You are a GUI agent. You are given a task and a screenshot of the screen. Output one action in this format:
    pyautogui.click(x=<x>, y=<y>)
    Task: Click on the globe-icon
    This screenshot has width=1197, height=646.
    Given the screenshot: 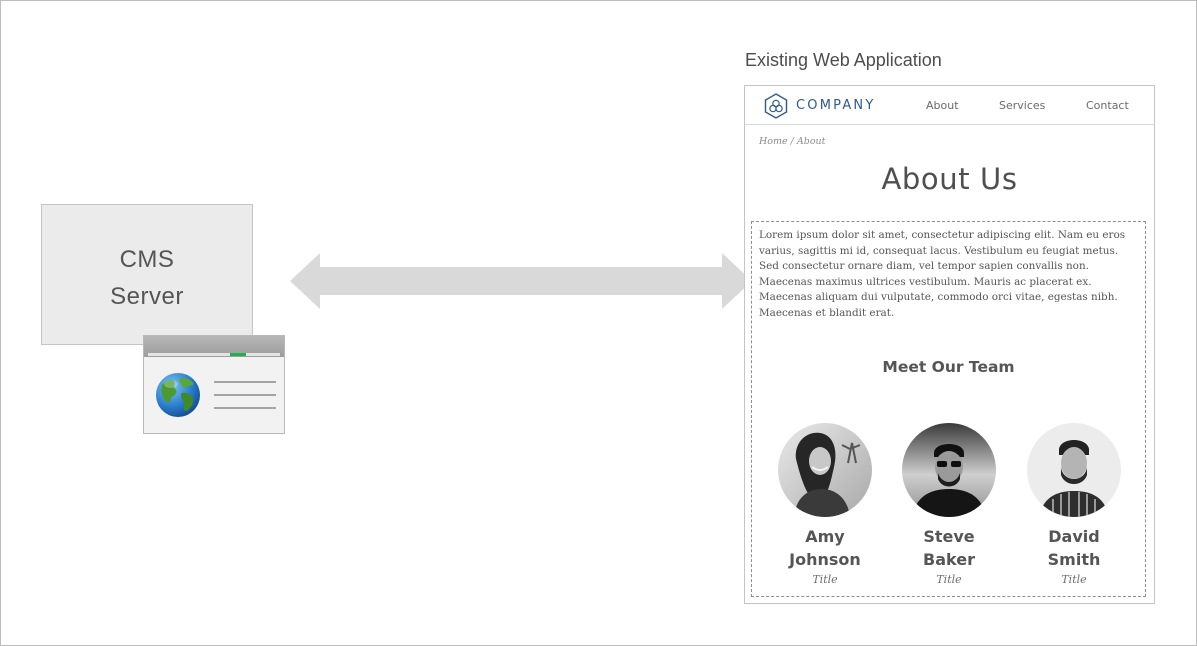 What is the action you would take?
    pyautogui.click(x=178, y=395)
    